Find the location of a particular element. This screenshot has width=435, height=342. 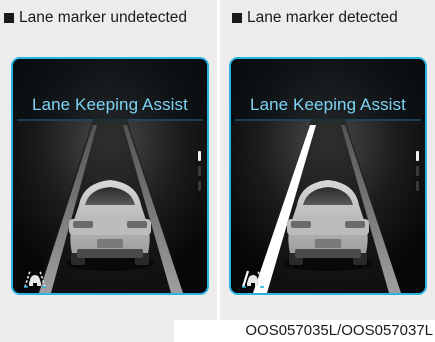

figure-caption: OOS057035L/OOS057037L is located at coordinates (304, 331).